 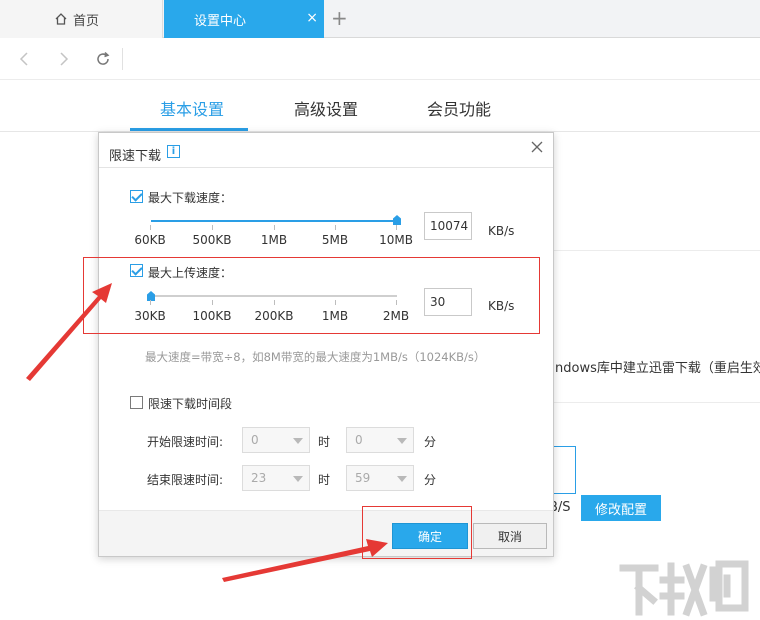 I want to click on scale-label: 5MB, so click(x=335, y=240).